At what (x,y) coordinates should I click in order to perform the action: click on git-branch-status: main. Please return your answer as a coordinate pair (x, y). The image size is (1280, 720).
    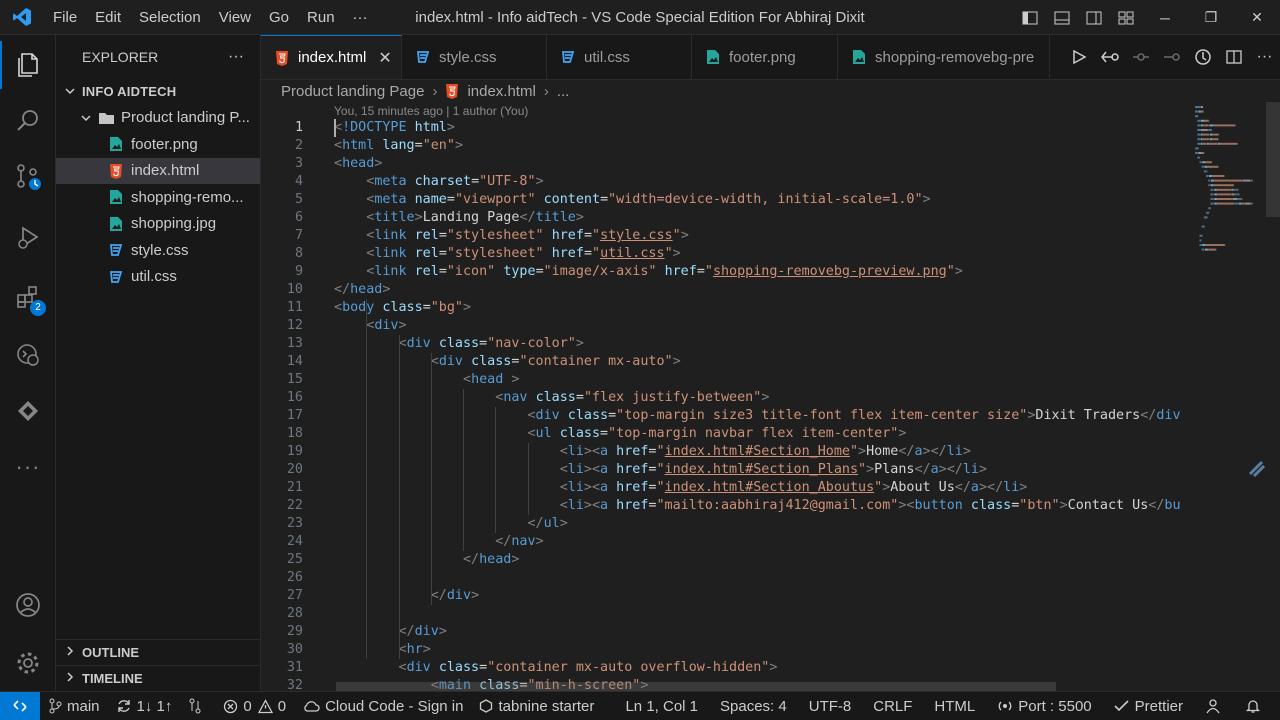
    Looking at the image, I should click on (74, 706).